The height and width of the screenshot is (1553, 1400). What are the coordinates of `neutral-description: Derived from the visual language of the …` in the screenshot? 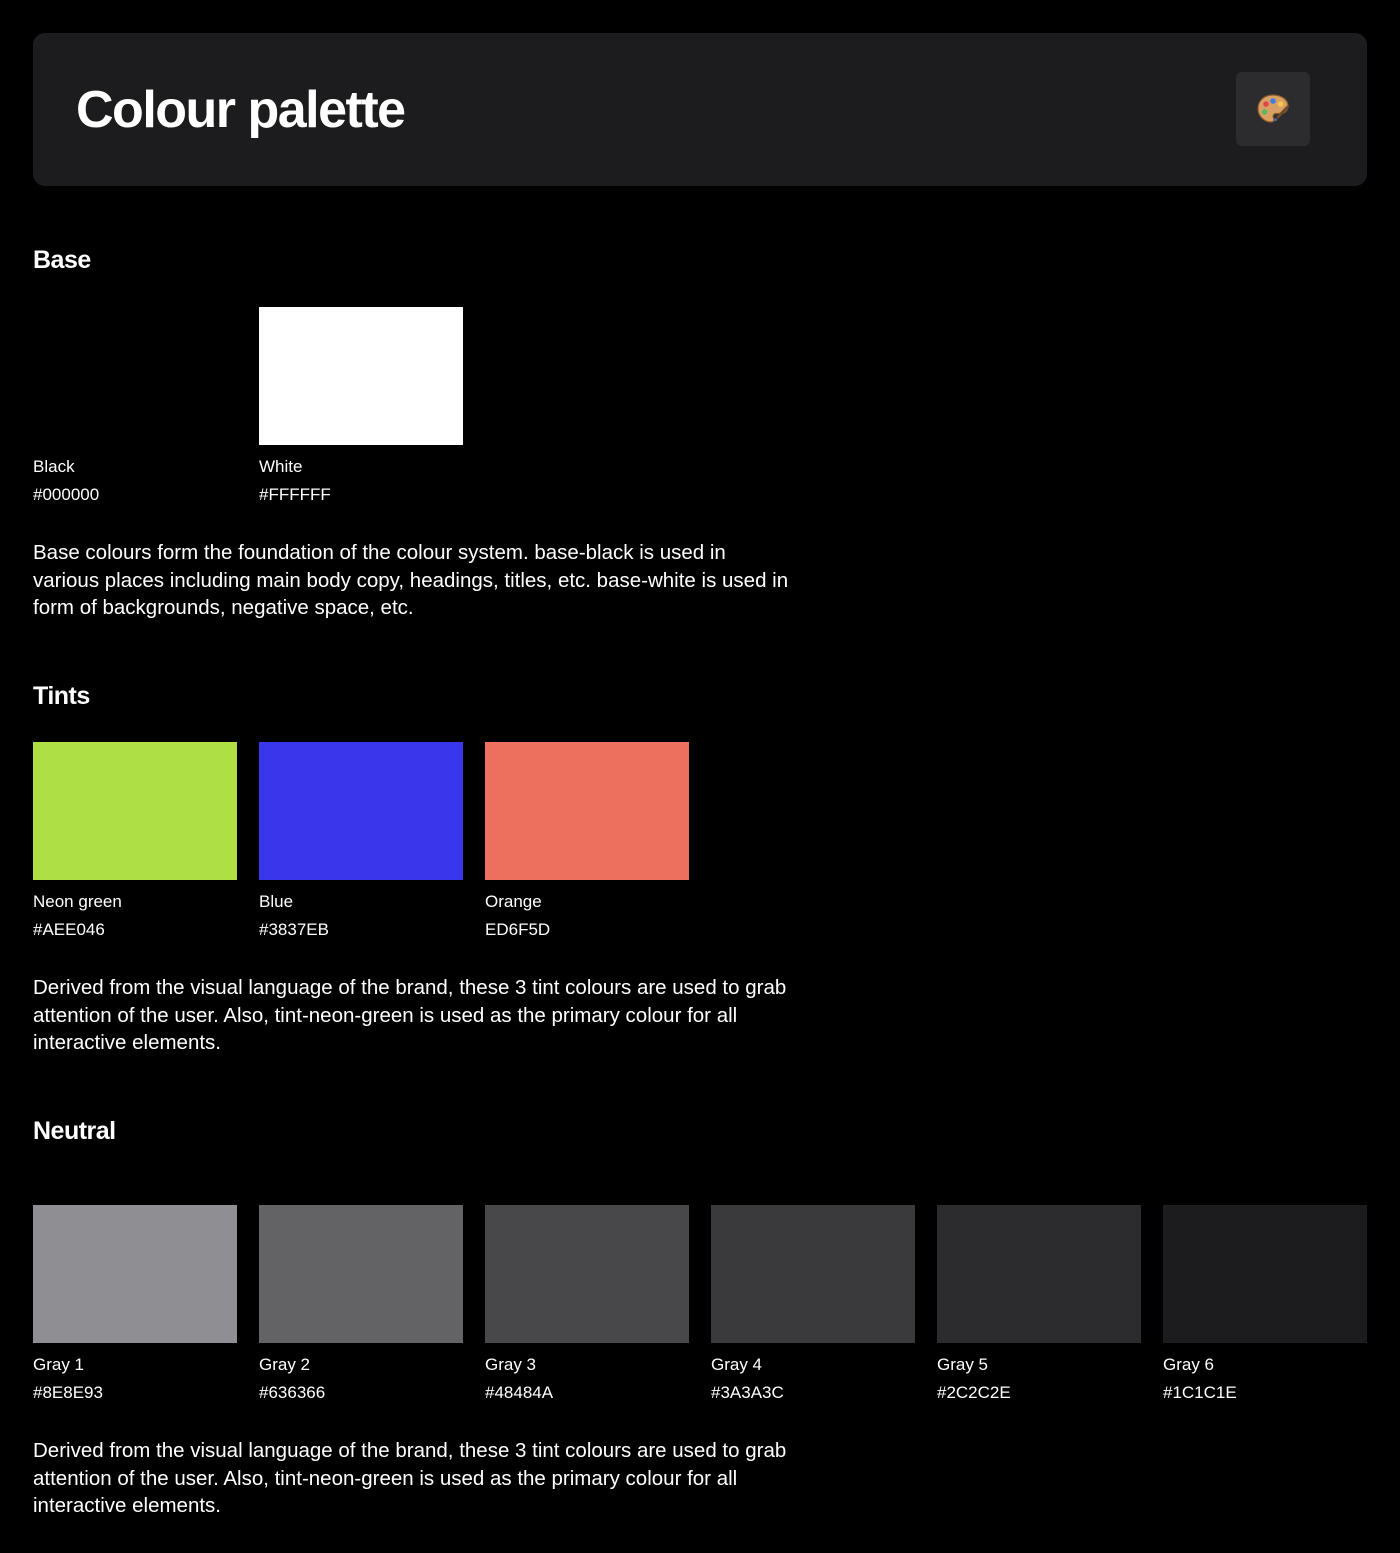 It's located at (410, 1478).